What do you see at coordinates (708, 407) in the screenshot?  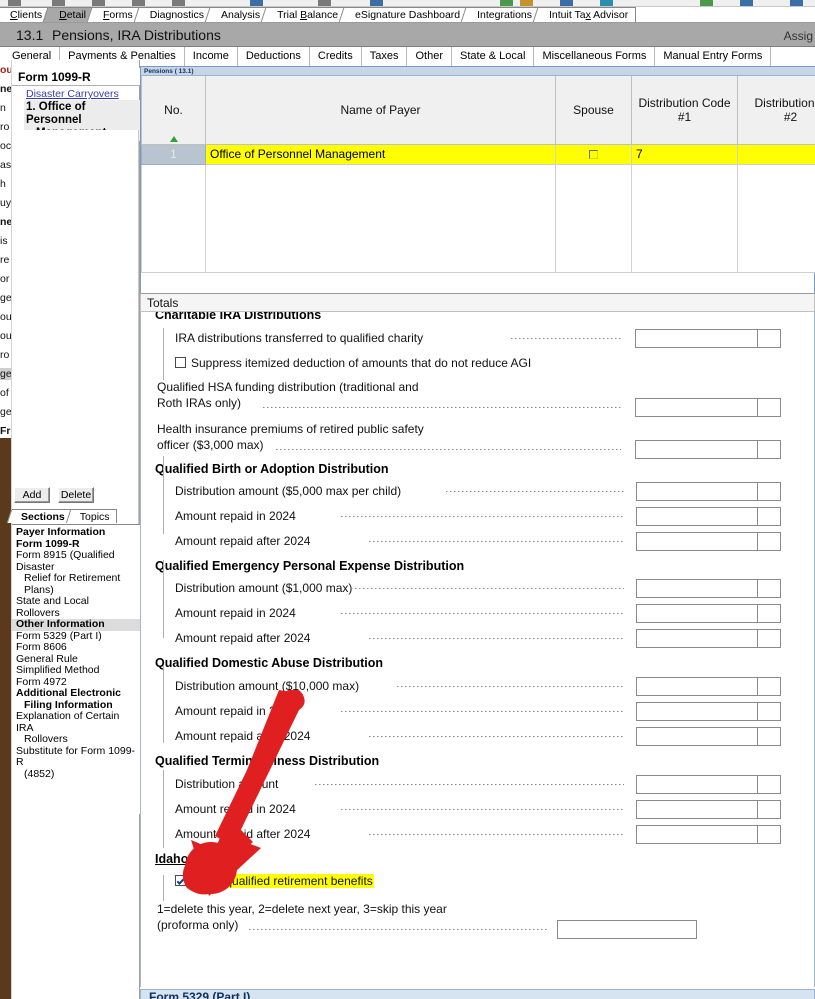 I see `field-input-hsa` at bounding box center [708, 407].